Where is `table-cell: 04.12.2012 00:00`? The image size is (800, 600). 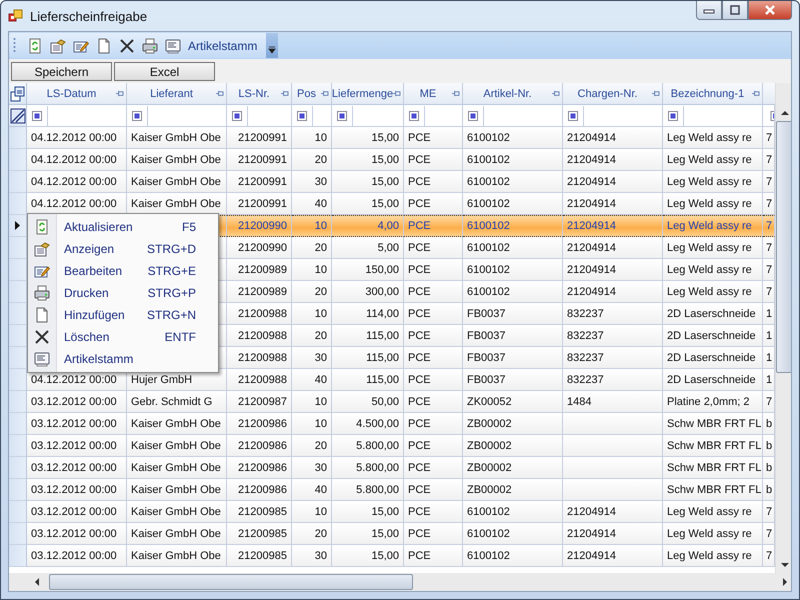 table-cell: 04.12.2012 00:00 is located at coordinates (77, 138).